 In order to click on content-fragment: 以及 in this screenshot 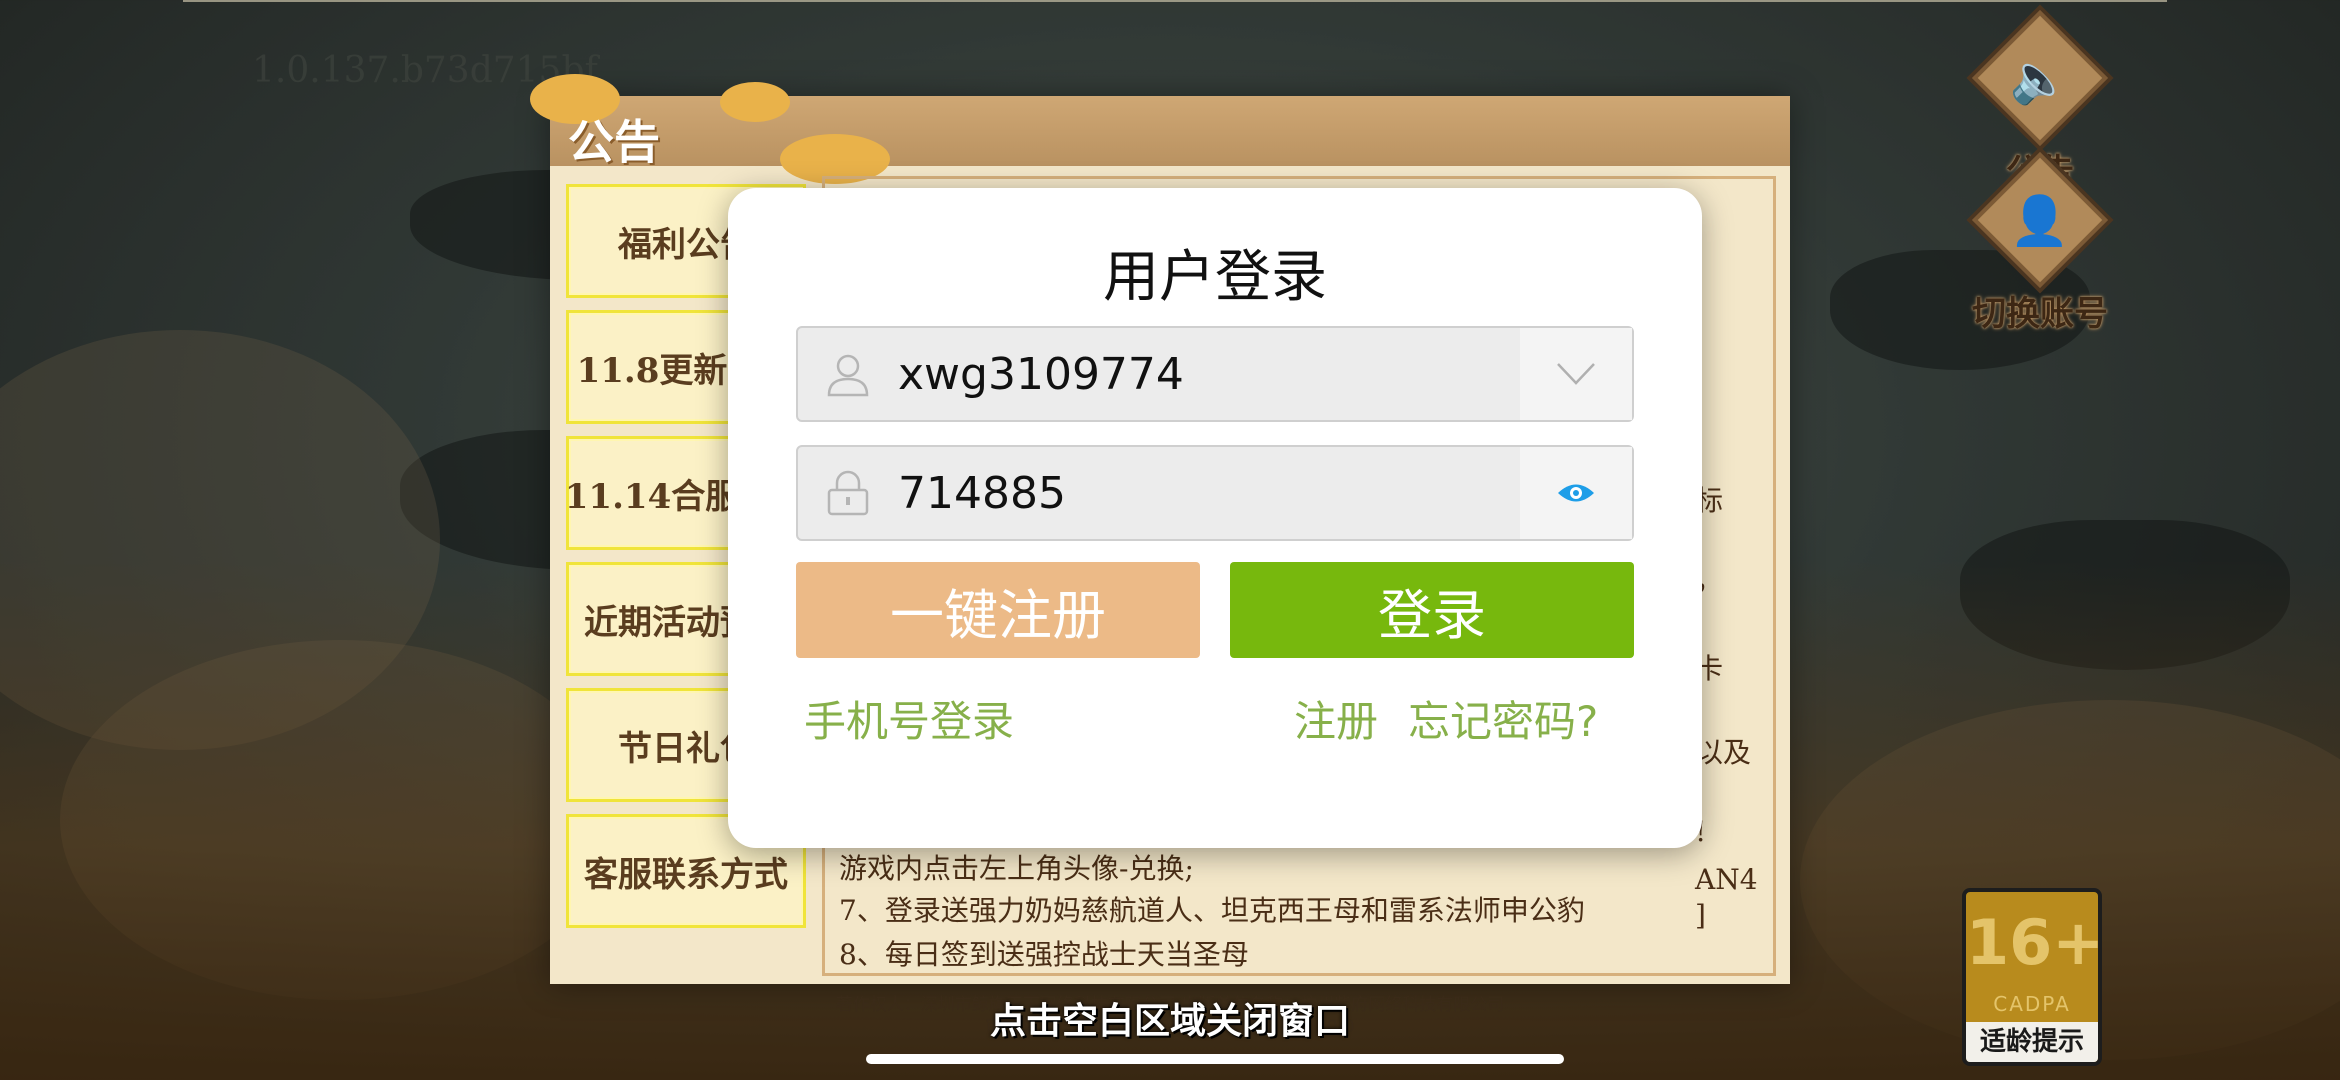, I will do `click(1723, 752)`.